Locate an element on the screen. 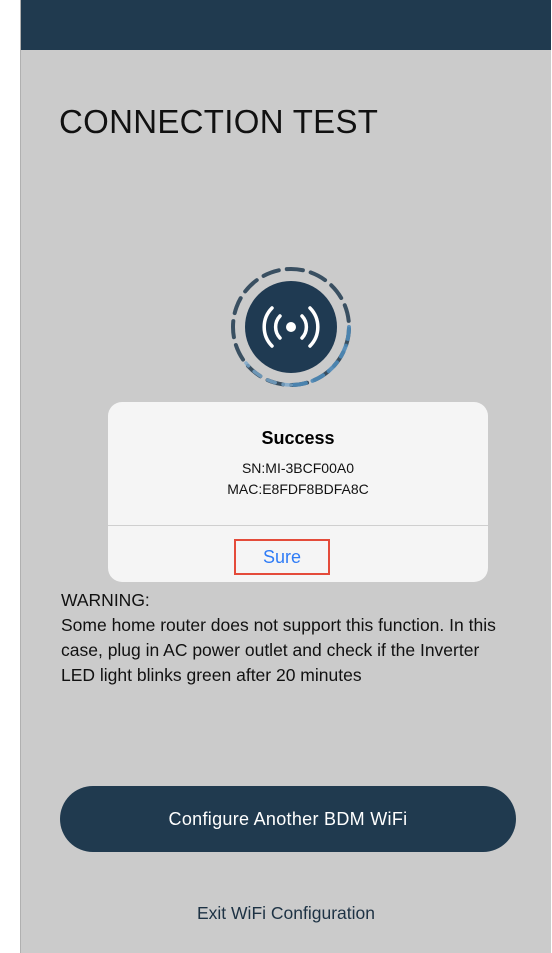 The height and width of the screenshot is (953, 552). configure-another-button: Configure Another BDM WiFi is located at coordinates (288, 819).